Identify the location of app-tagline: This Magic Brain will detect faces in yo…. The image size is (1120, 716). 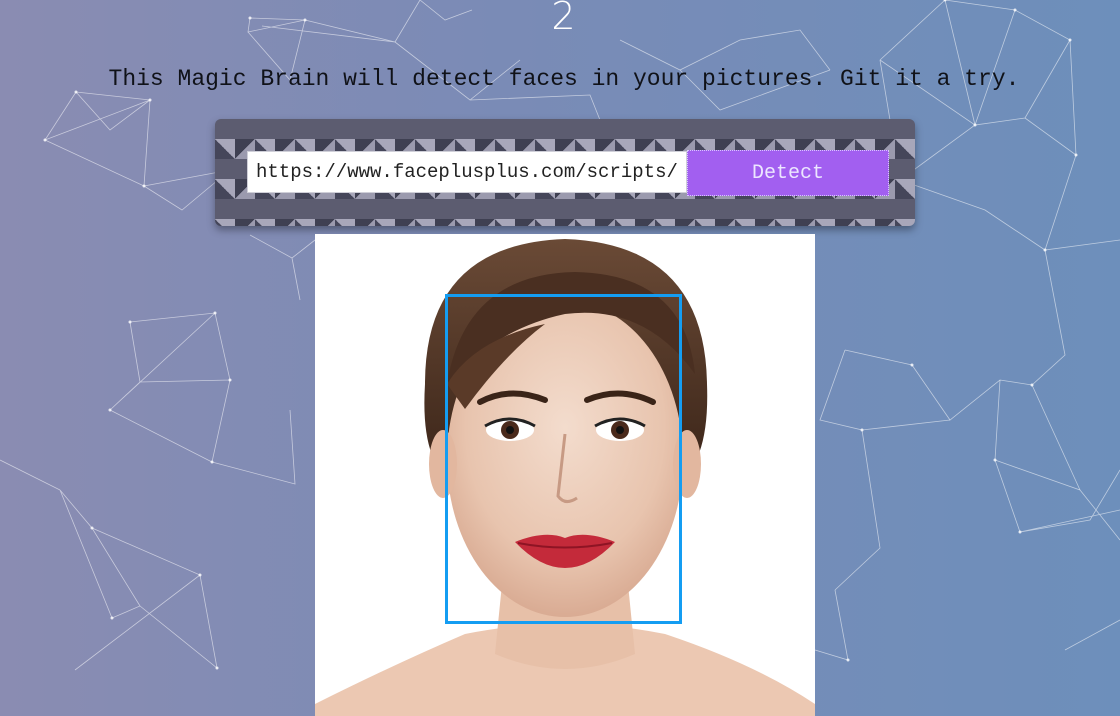
(564, 79).